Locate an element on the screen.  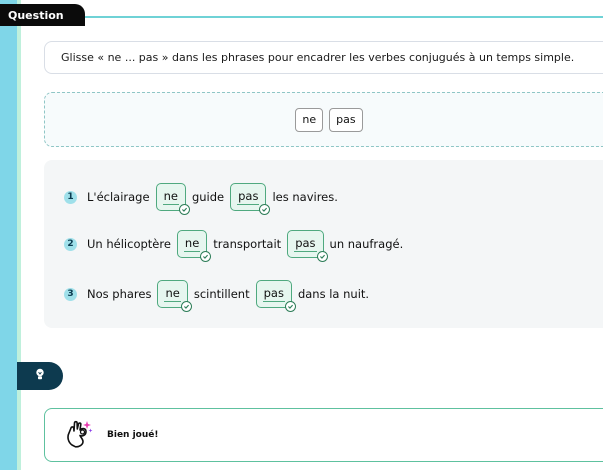
sentence-verb: scintillent is located at coordinates (221, 294).